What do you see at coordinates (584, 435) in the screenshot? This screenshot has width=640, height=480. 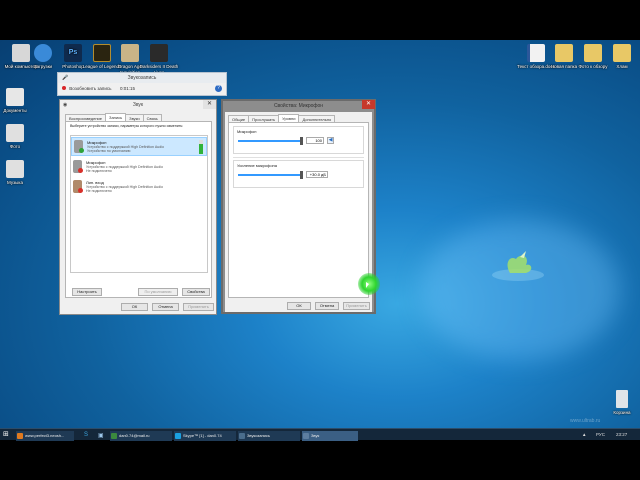 I see `tray-arrow-icon: ▲` at bounding box center [584, 435].